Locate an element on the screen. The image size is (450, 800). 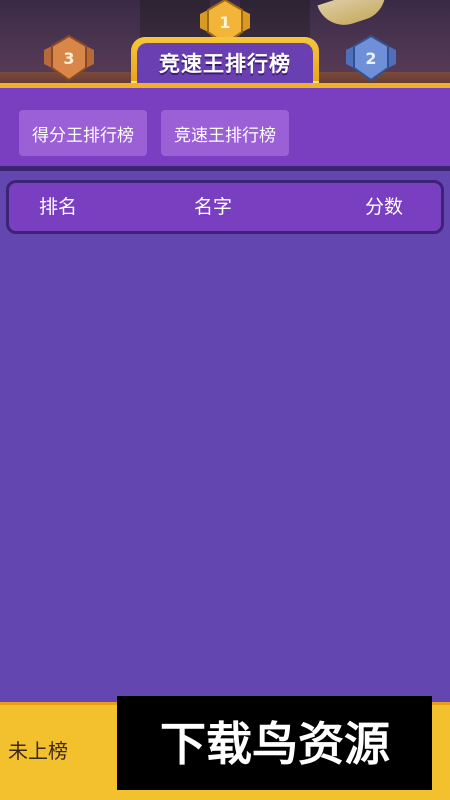
medal-rank-2-icon: 2 is located at coordinates (371, 58).